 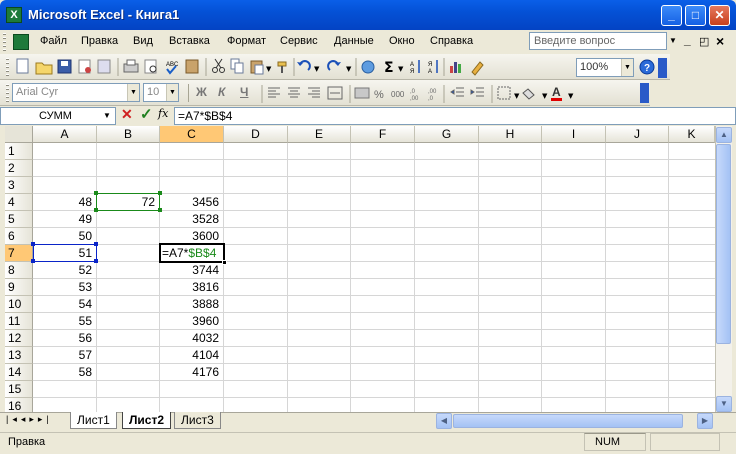 I want to click on cancel-entry-button: ✕, so click(x=127, y=114).